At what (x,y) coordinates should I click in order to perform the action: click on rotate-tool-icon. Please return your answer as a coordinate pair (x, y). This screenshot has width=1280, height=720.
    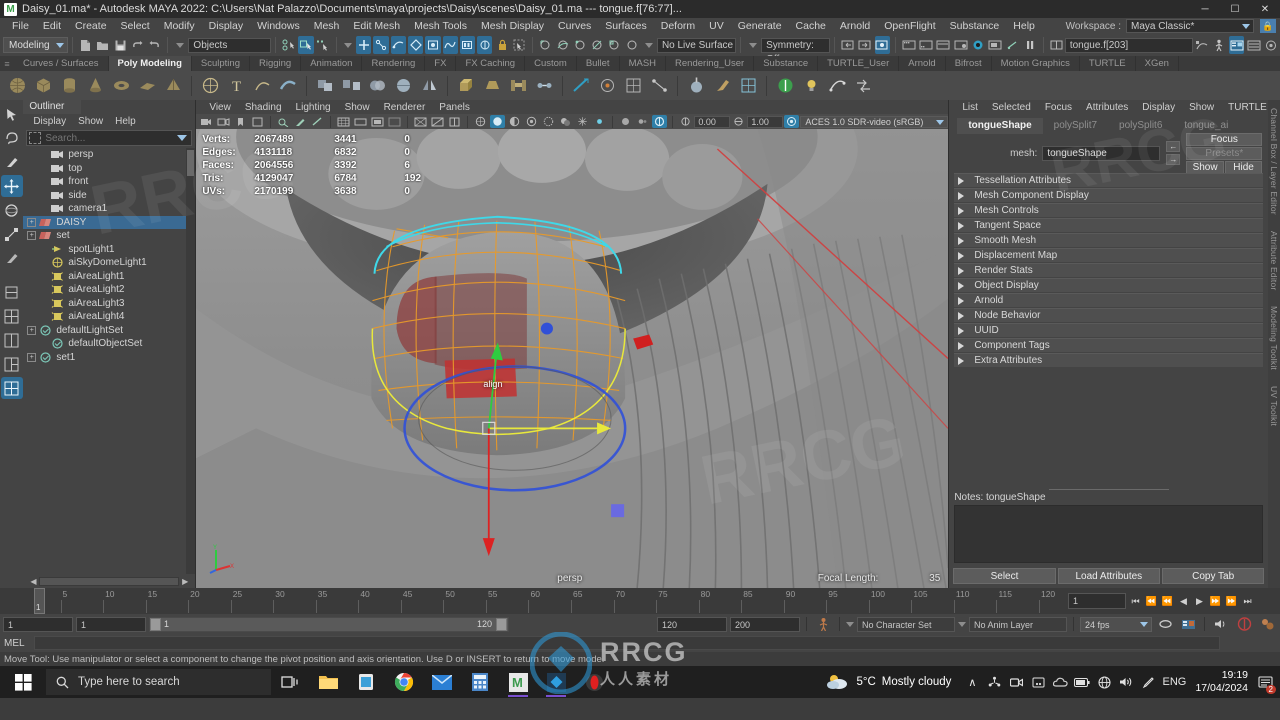
    Looking at the image, I should click on (12, 210).